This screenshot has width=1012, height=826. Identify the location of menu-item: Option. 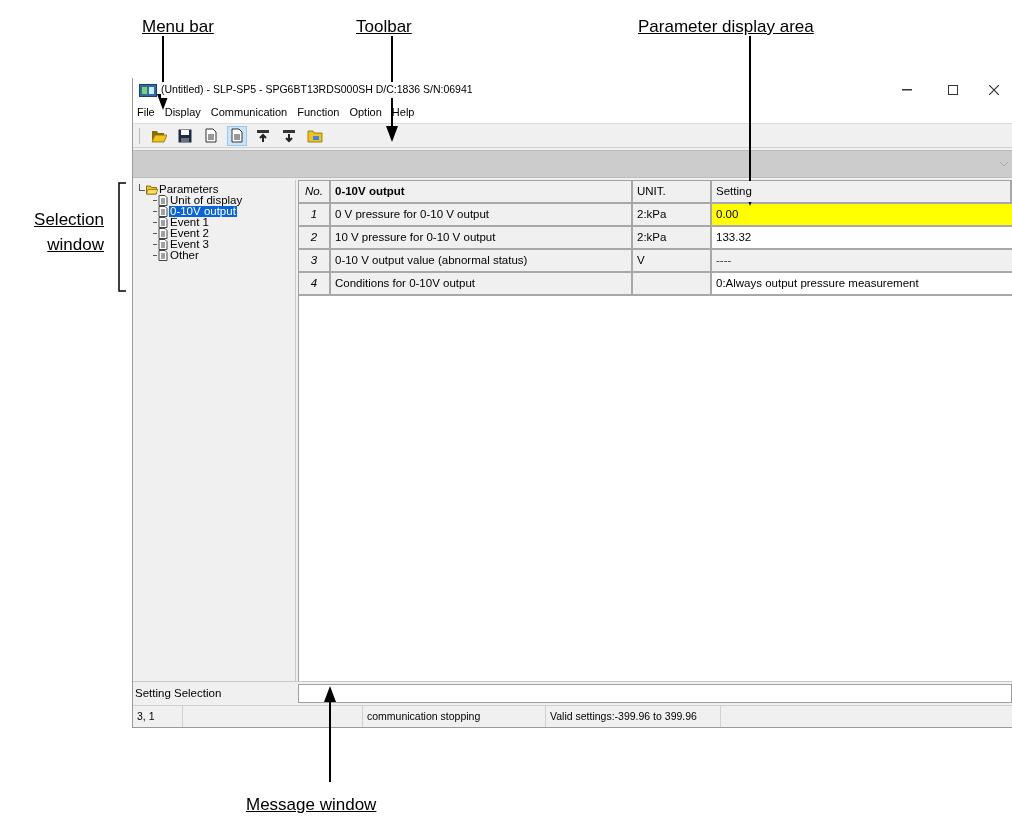
(365, 112).